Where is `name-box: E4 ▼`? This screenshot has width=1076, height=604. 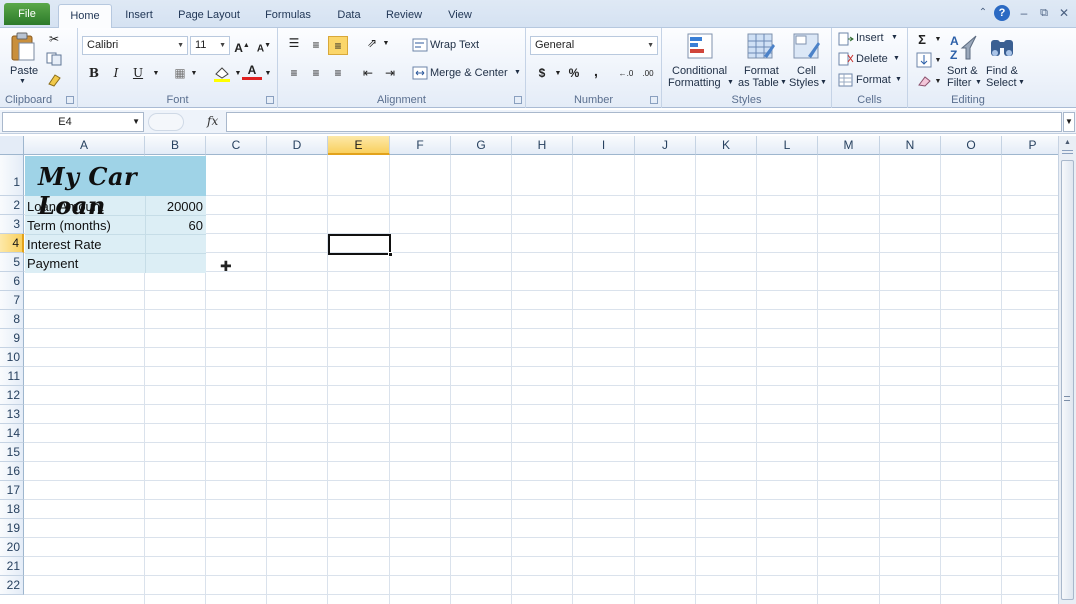 name-box: E4 ▼ is located at coordinates (73, 122).